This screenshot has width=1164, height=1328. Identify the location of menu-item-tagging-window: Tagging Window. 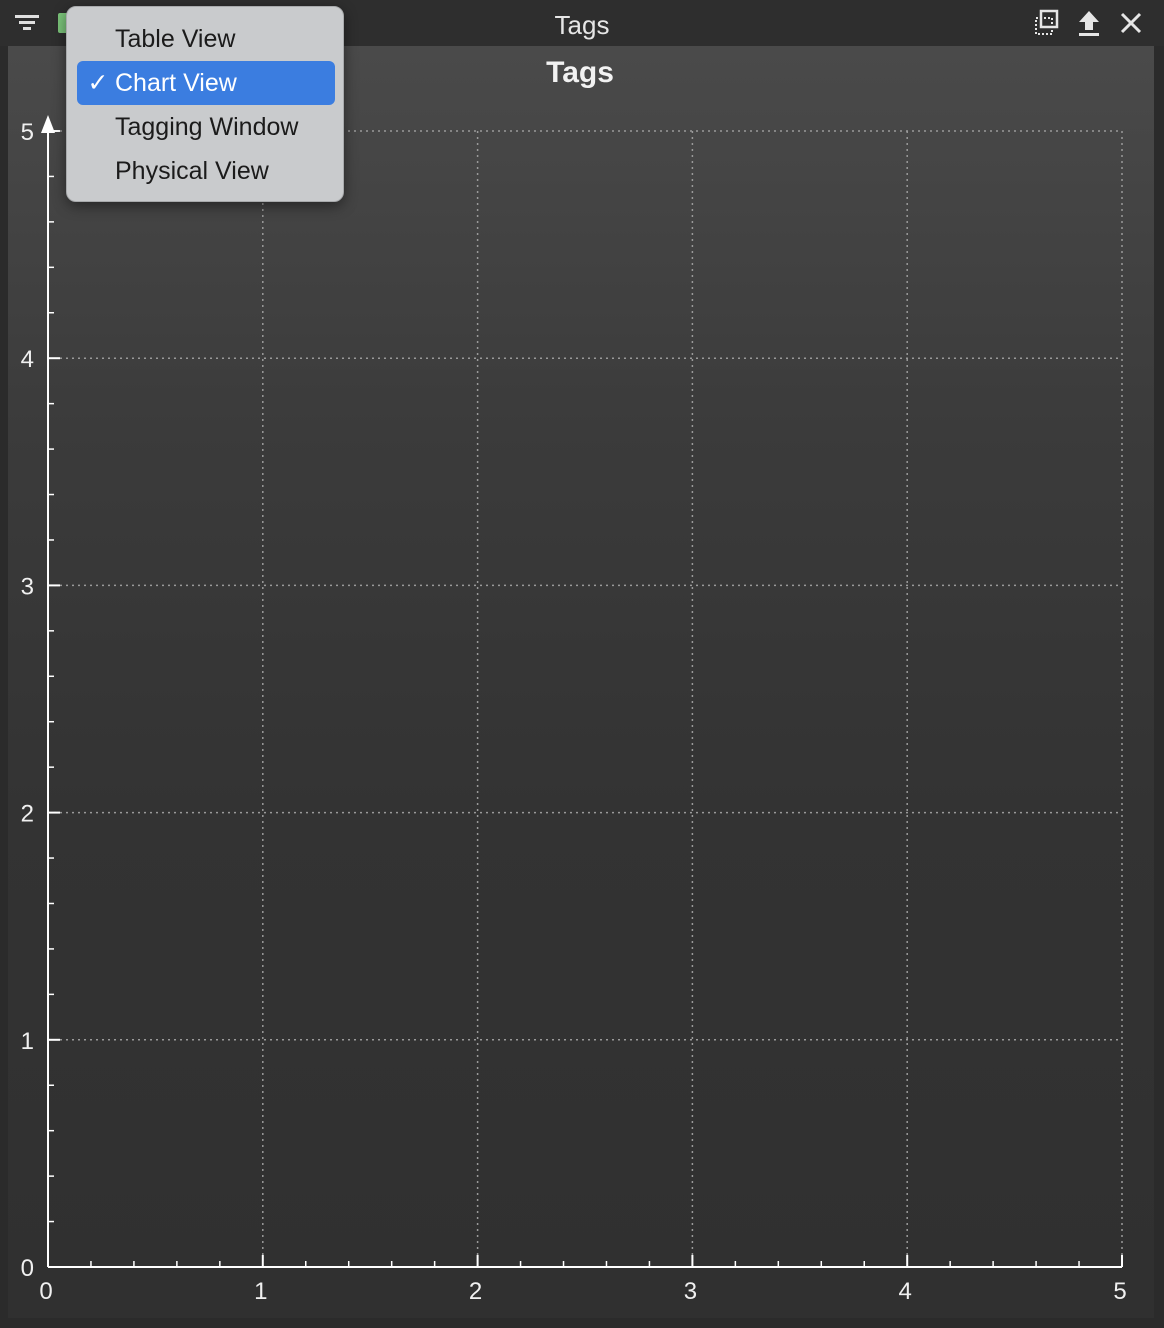
(206, 127).